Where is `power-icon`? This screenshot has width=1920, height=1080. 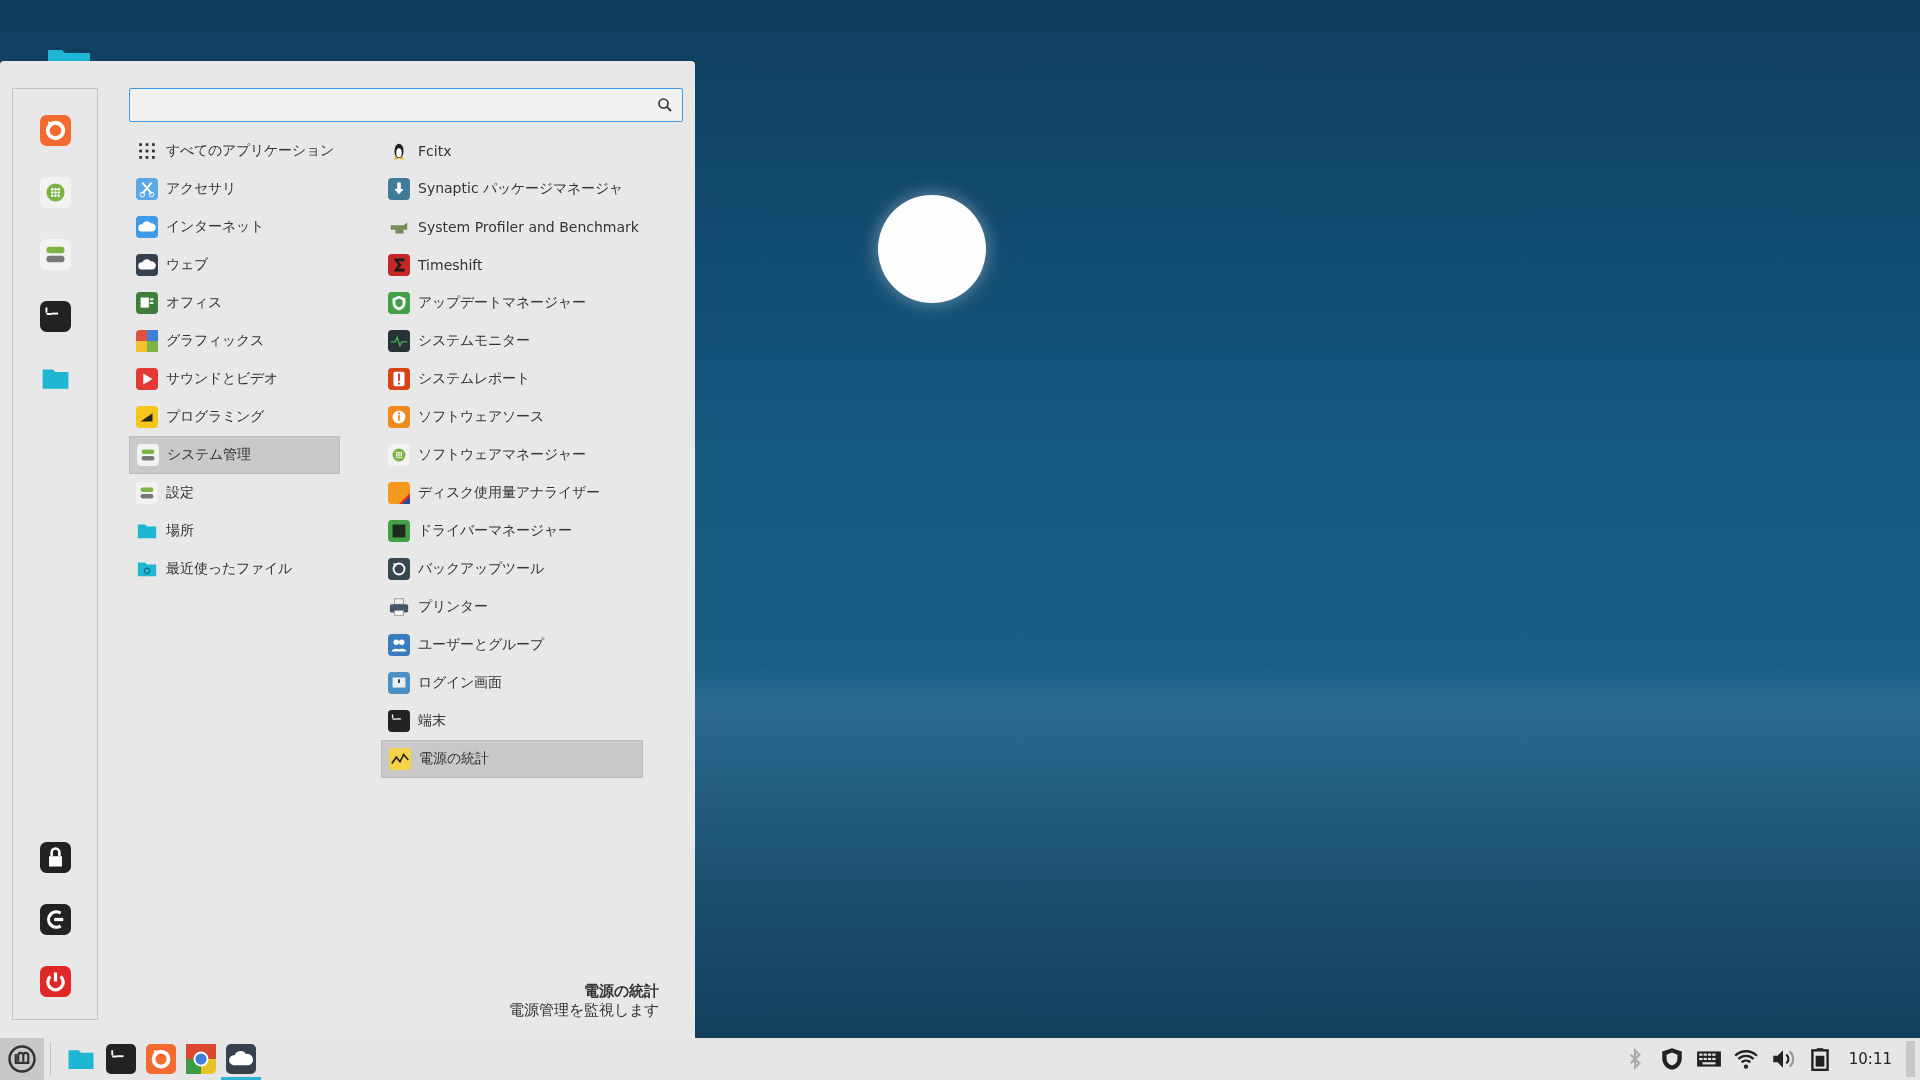
power-icon is located at coordinates (55, 981).